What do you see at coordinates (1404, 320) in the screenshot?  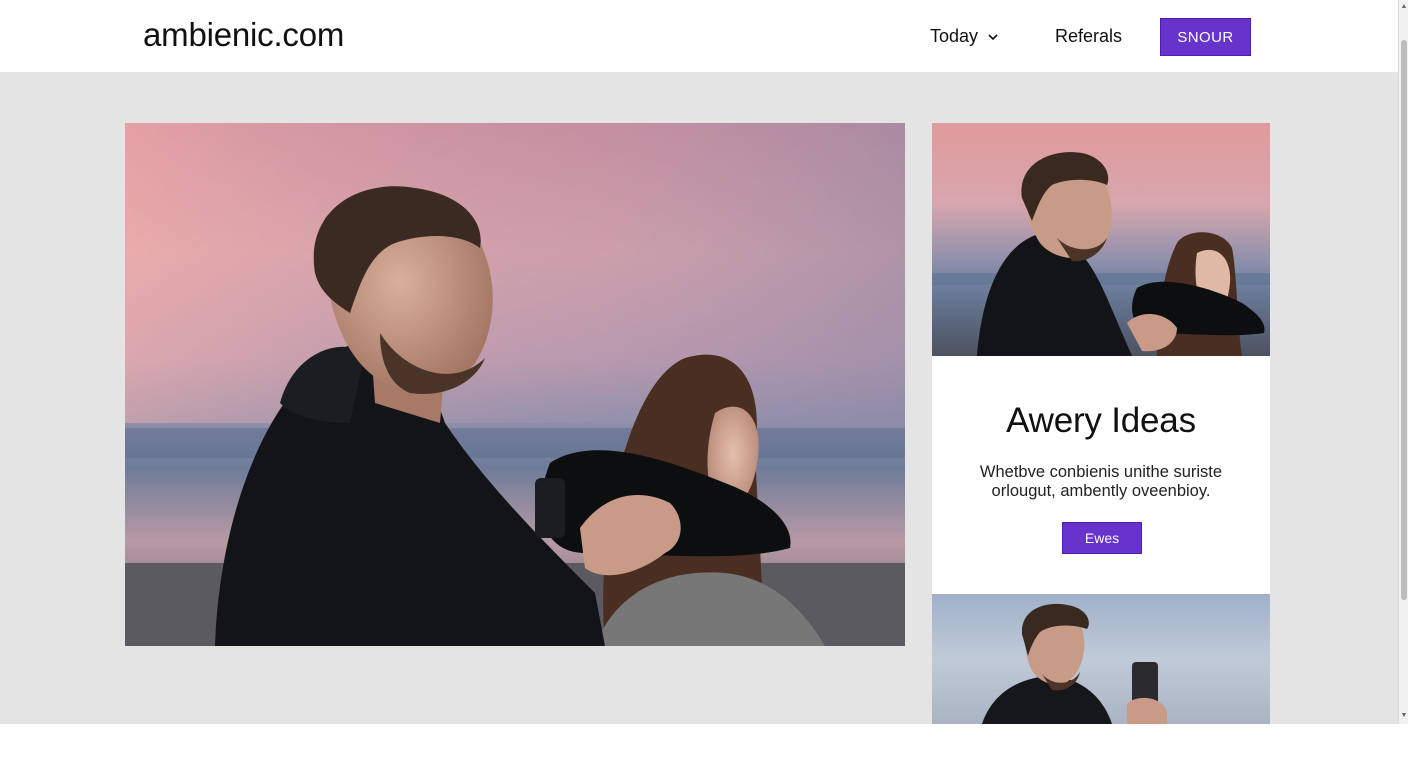 I see `scrollbar-thumb` at bounding box center [1404, 320].